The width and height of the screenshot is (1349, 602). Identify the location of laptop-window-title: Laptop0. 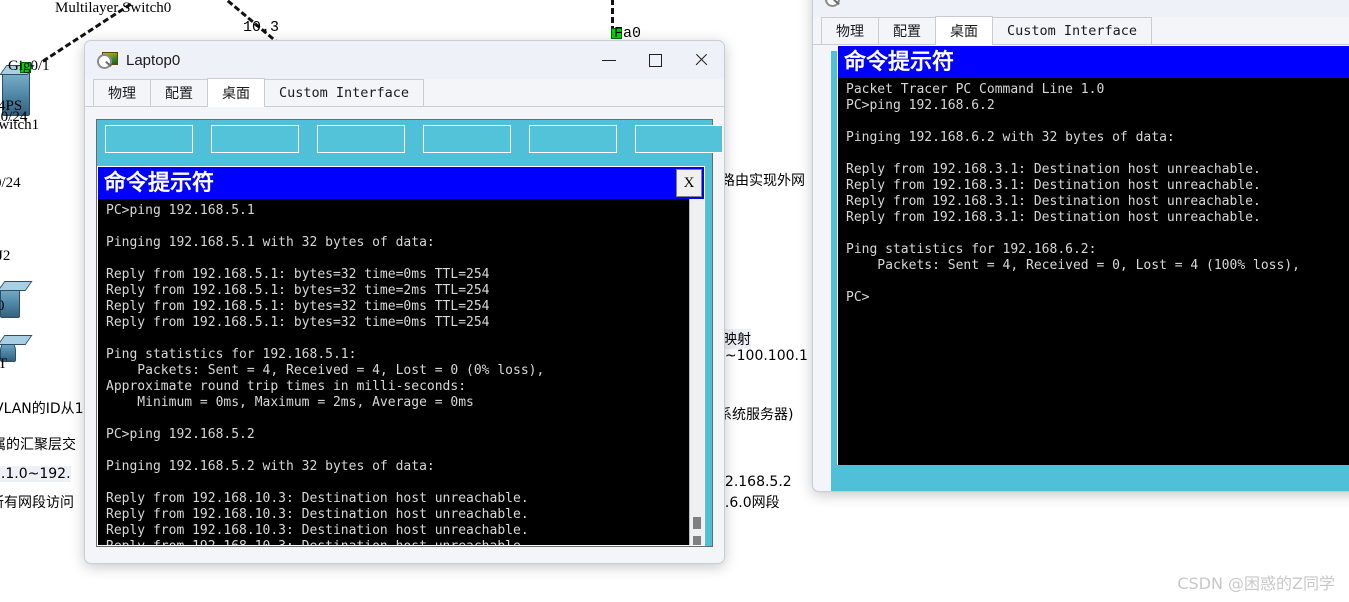
(153, 60).